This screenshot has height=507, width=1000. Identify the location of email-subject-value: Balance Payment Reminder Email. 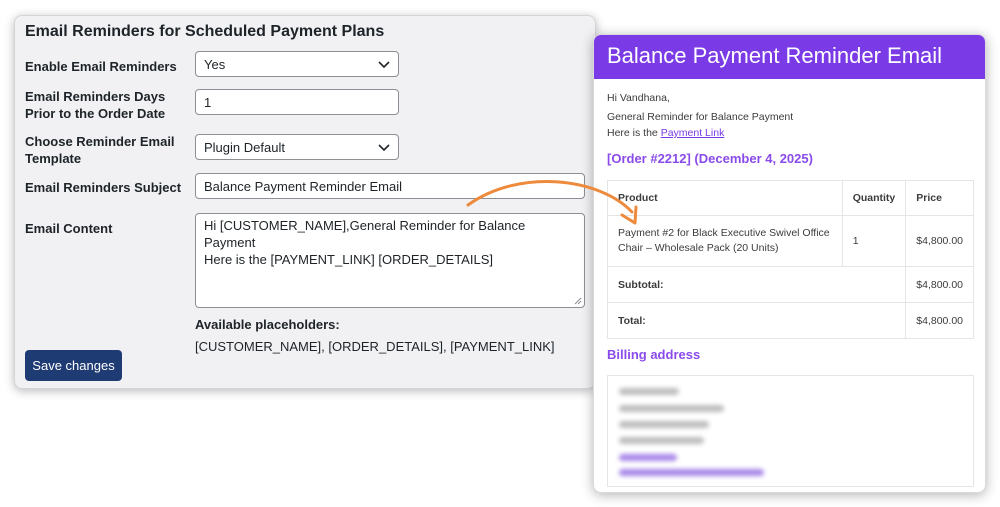
(303, 186).